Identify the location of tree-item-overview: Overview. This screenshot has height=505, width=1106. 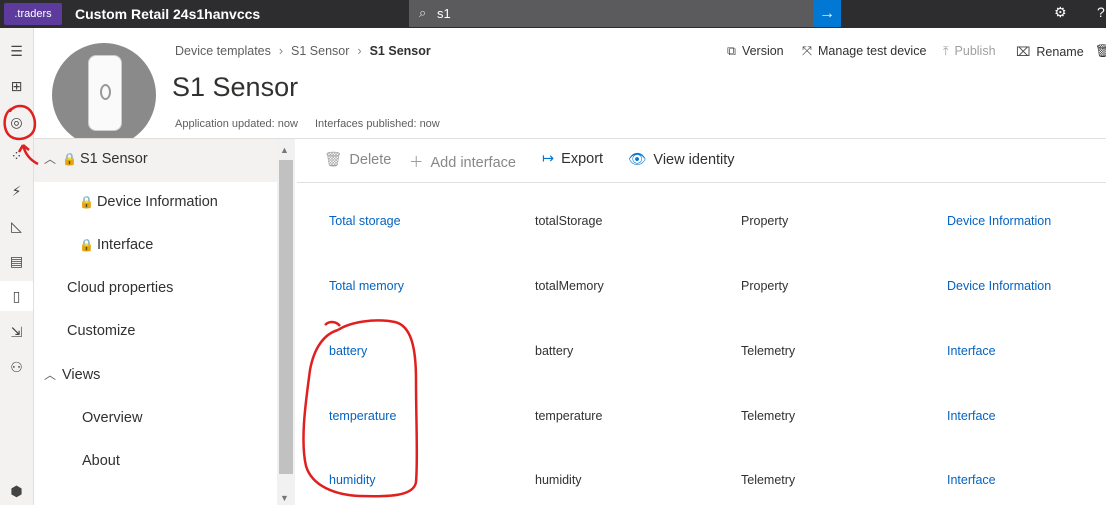
(112, 418).